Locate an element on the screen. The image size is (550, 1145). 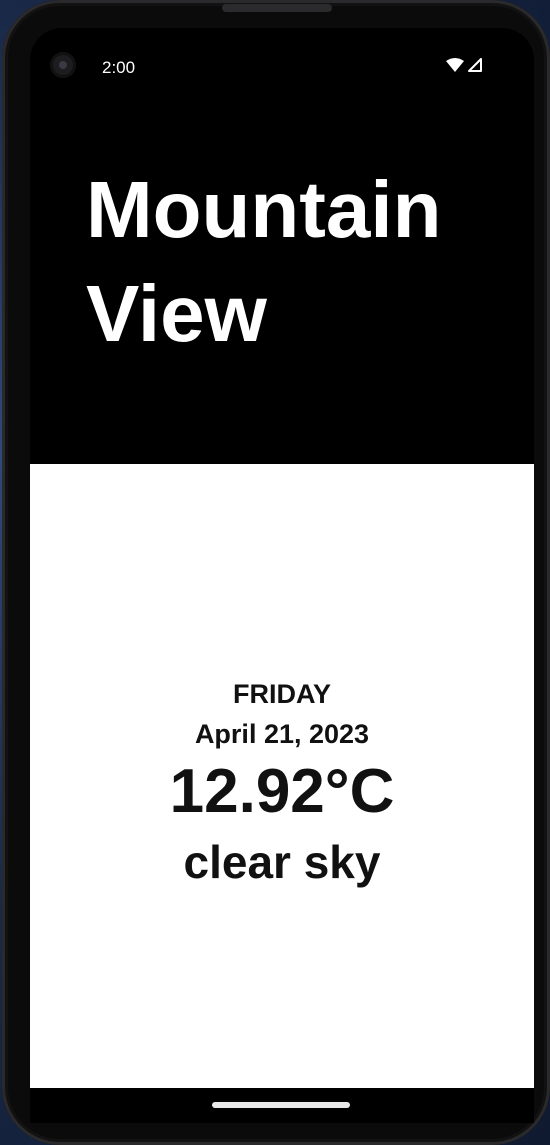
navigation-bar is located at coordinates (282, 1105).